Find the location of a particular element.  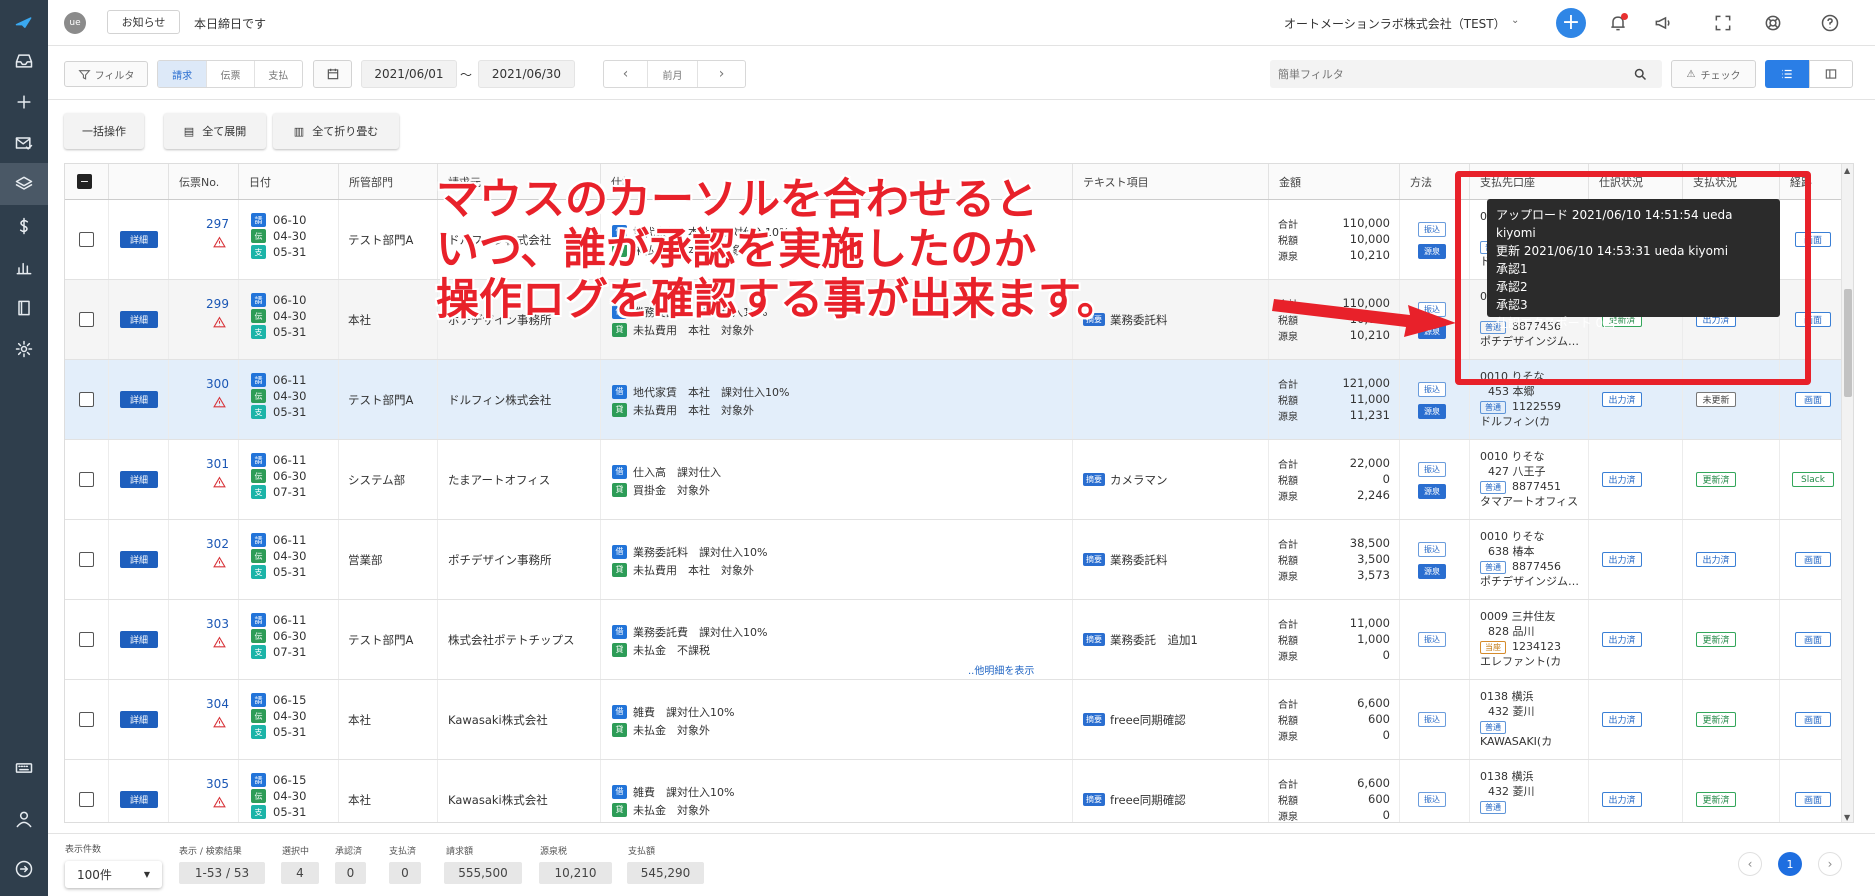

bulk-action-button: 一括操作 is located at coordinates (104, 131).